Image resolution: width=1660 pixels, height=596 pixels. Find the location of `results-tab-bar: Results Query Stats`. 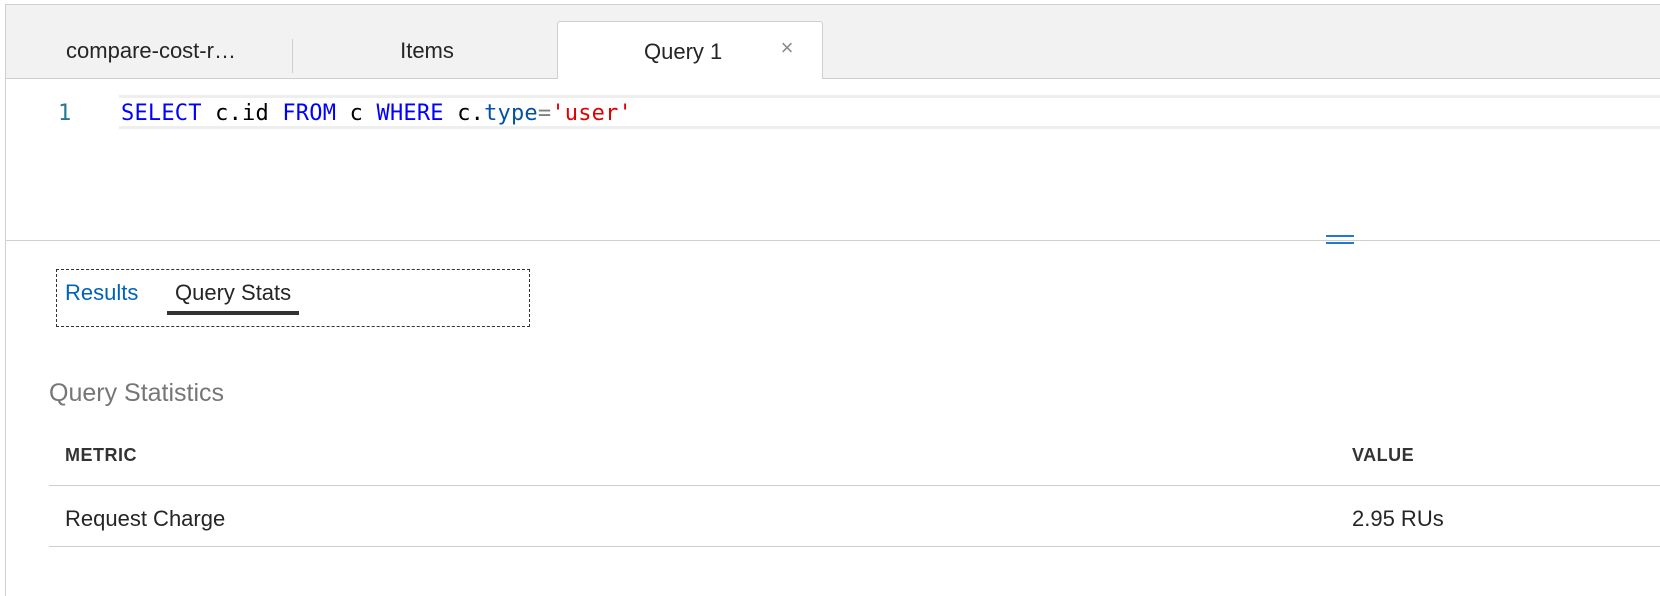

results-tab-bar: Results Query Stats is located at coordinates (293, 298).